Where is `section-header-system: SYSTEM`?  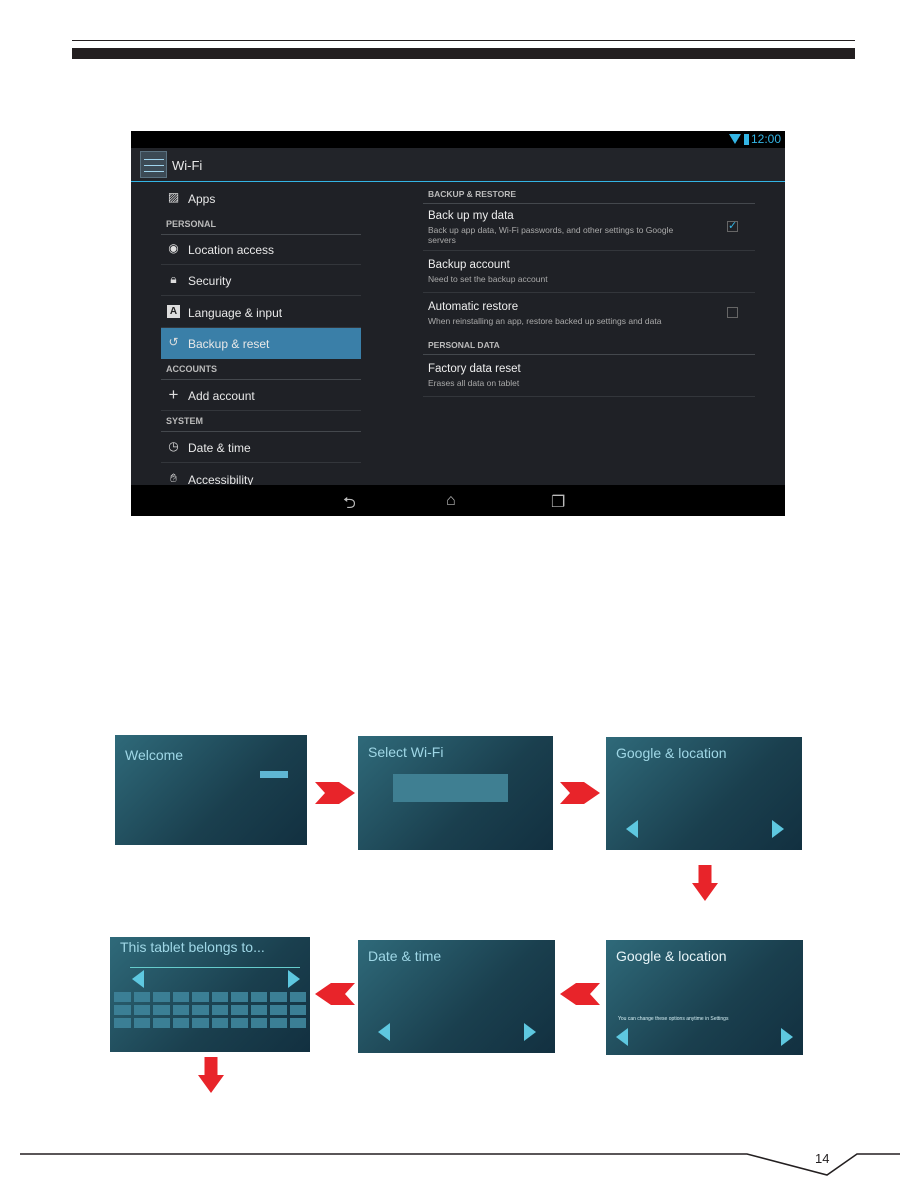 section-header-system: SYSTEM is located at coordinates (261, 424).